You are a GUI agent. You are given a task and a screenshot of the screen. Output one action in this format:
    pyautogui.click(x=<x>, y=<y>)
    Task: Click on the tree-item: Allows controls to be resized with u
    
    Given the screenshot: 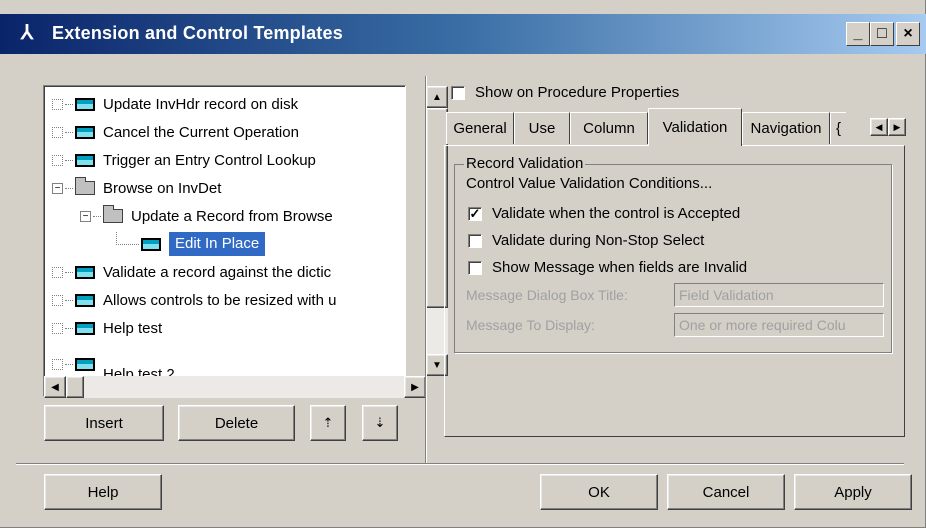 What is the action you would take?
    pyautogui.click(x=194, y=300)
    